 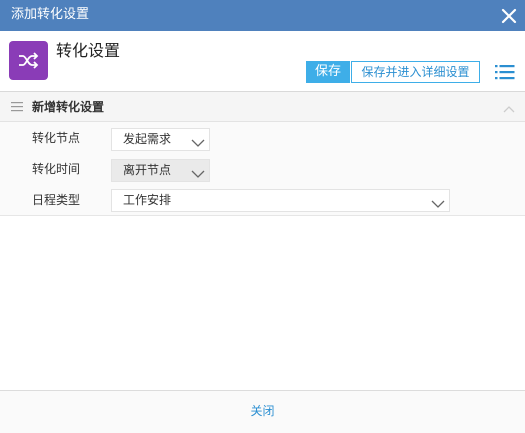 What do you see at coordinates (56, 200) in the screenshot?
I see `field-label-schedule-type: 日程类型` at bounding box center [56, 200].